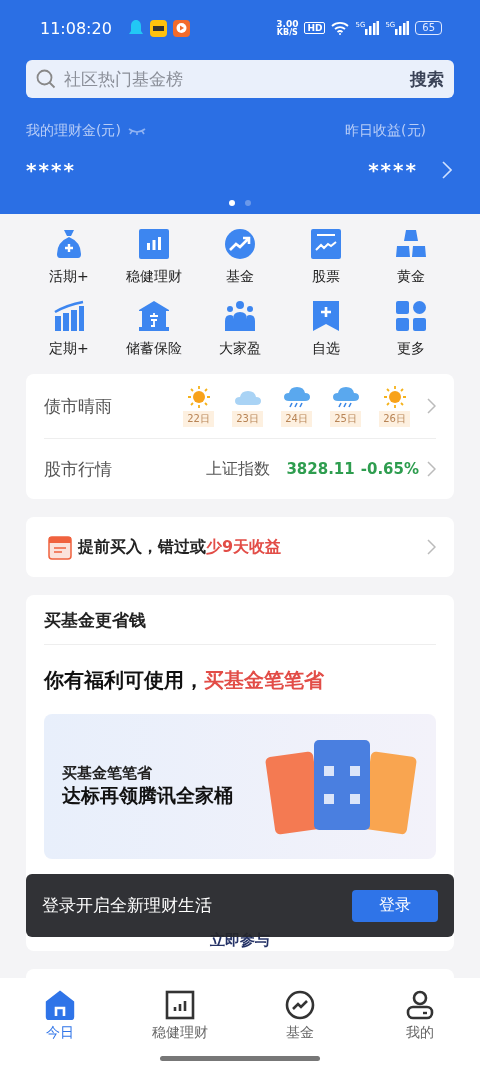  What do you see at coordinates (238, 469) in the screenshot?
I see `index-name: 上证指数` at bounding box center [238, 469].